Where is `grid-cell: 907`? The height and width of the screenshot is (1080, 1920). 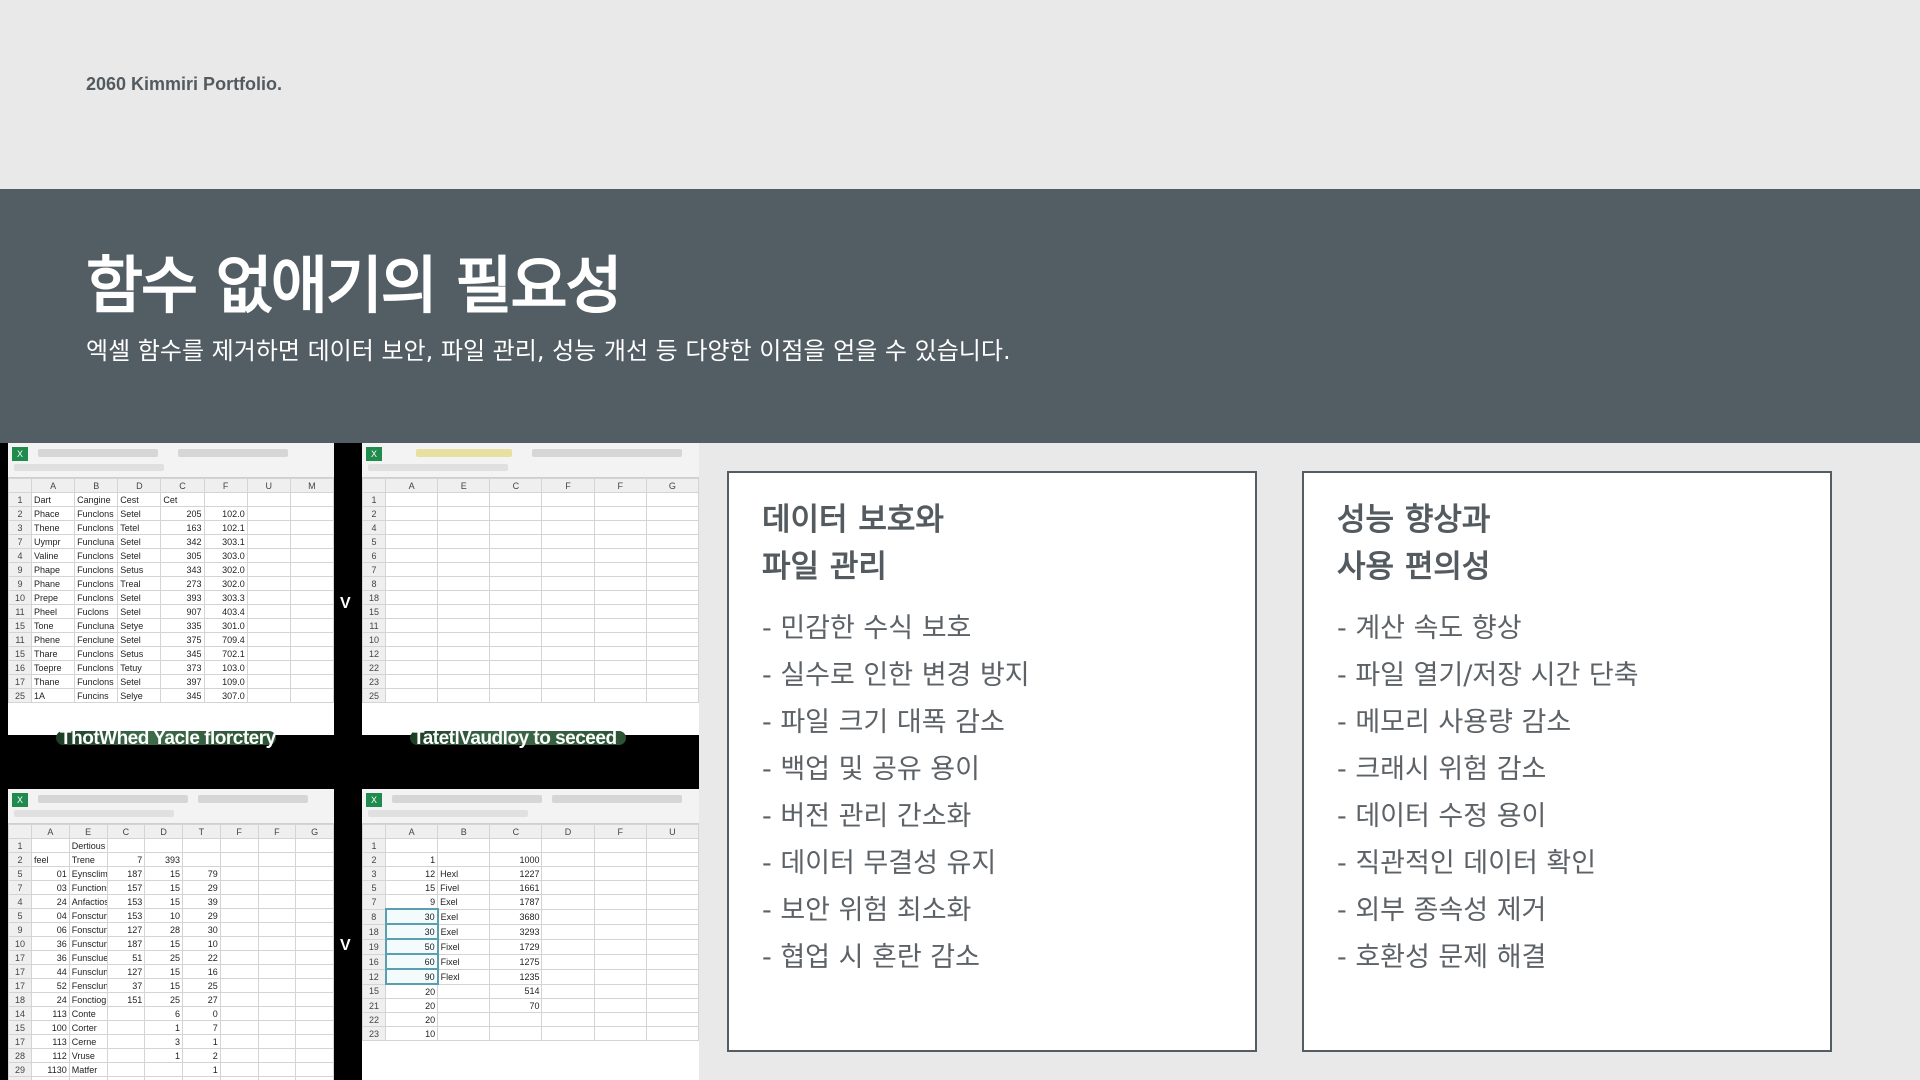 grid-cell: 907 is located at coordinates (182, 611).